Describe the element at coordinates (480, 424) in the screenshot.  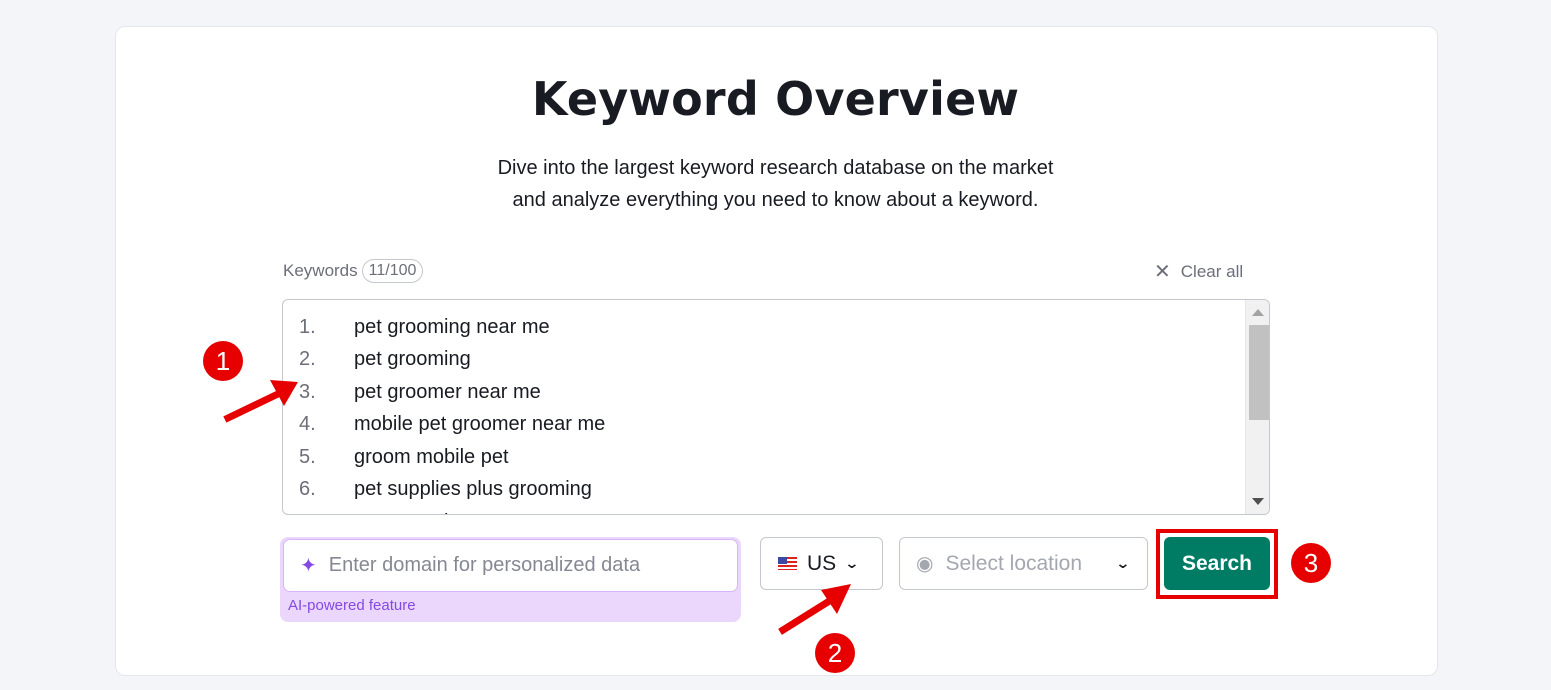
I see `keyword-text: mobile pet groomer near me` at that location.